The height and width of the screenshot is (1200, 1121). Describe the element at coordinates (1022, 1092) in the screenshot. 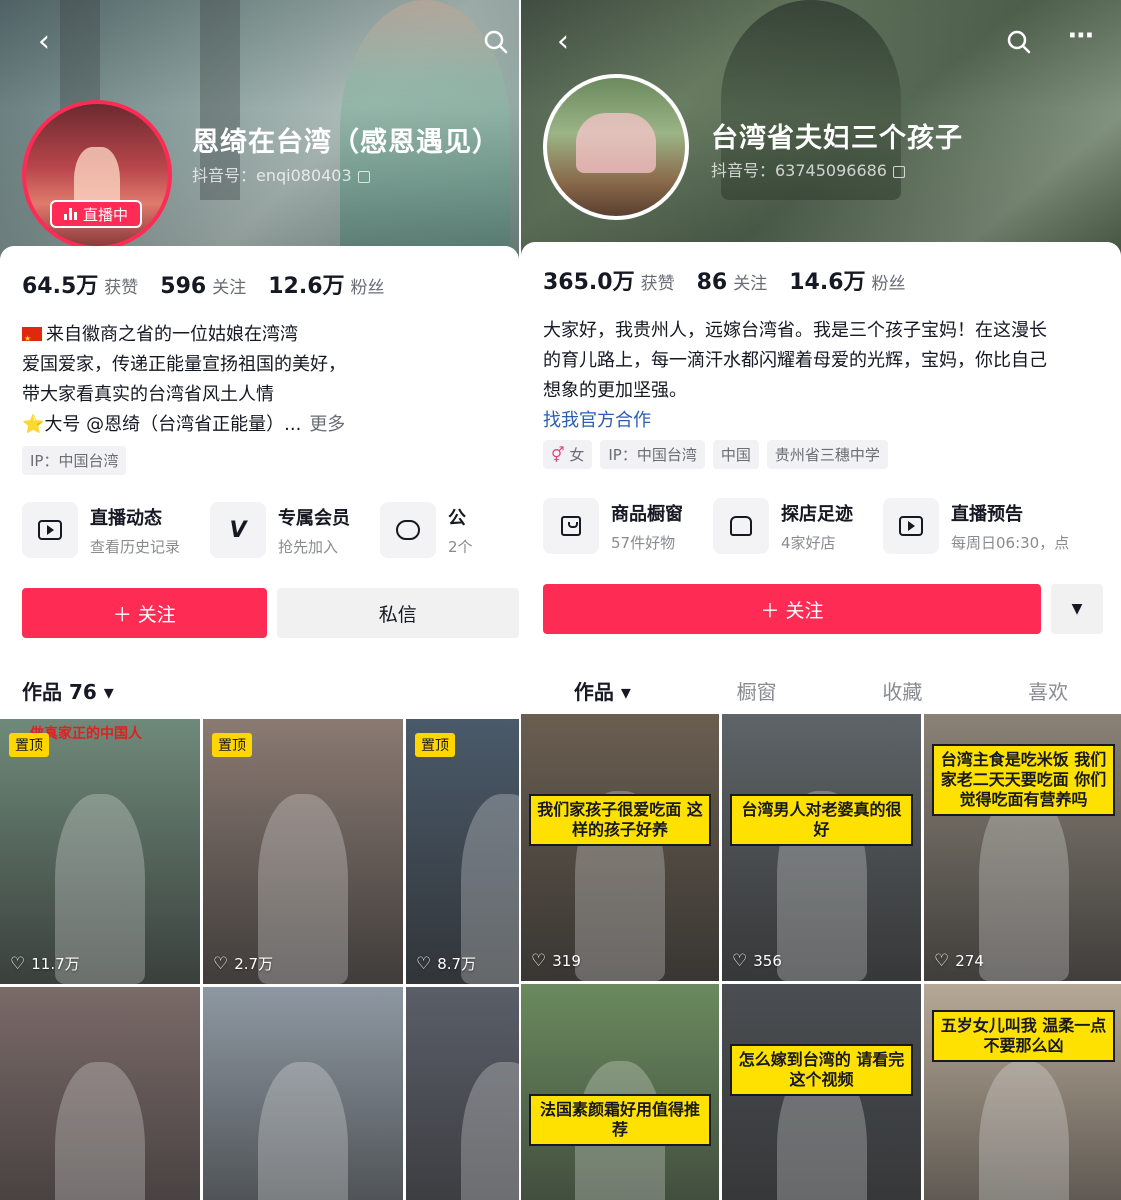

I see `video-tile: 五岁女儿叫我 温柔一点不要那么凶` at that location.